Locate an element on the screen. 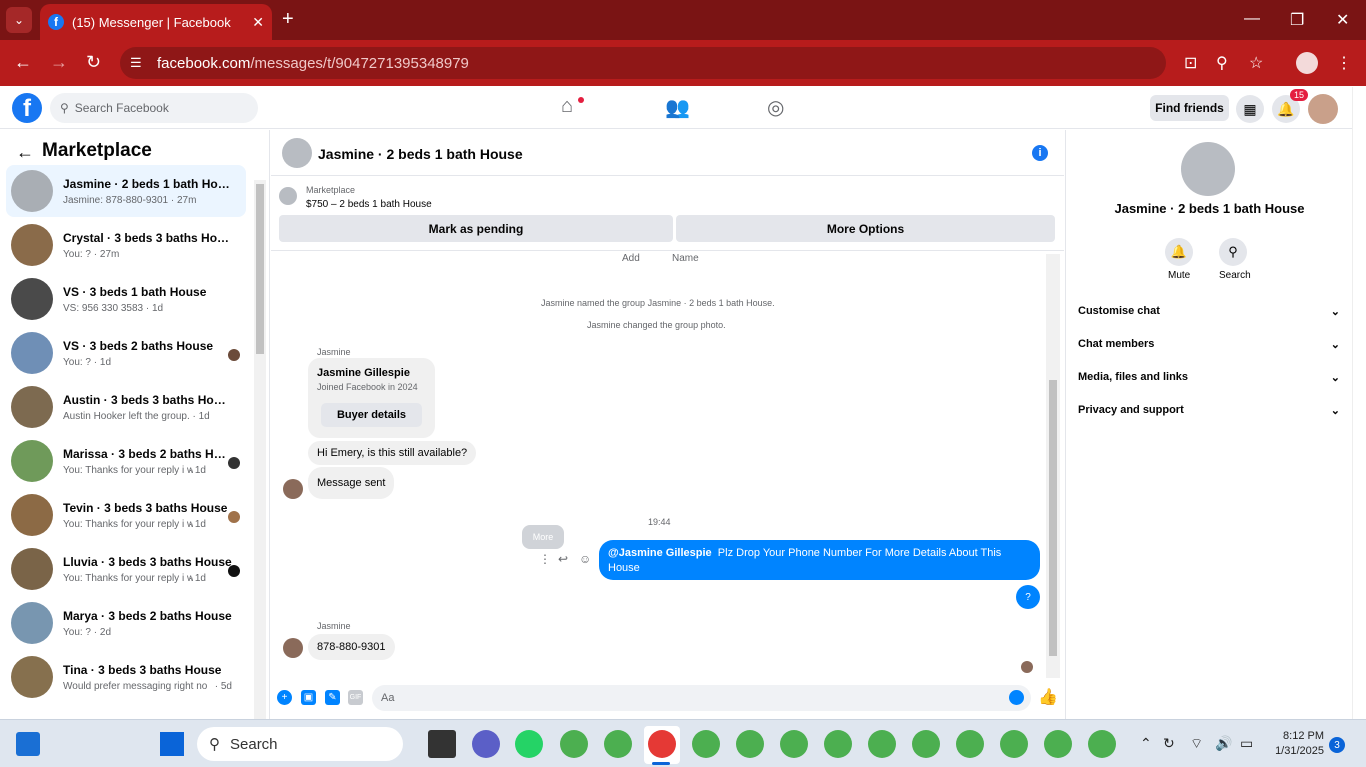 This screenshot has width=1366, height=767. tab-search-icon: ⌄ is located at coordinates (19, 20).